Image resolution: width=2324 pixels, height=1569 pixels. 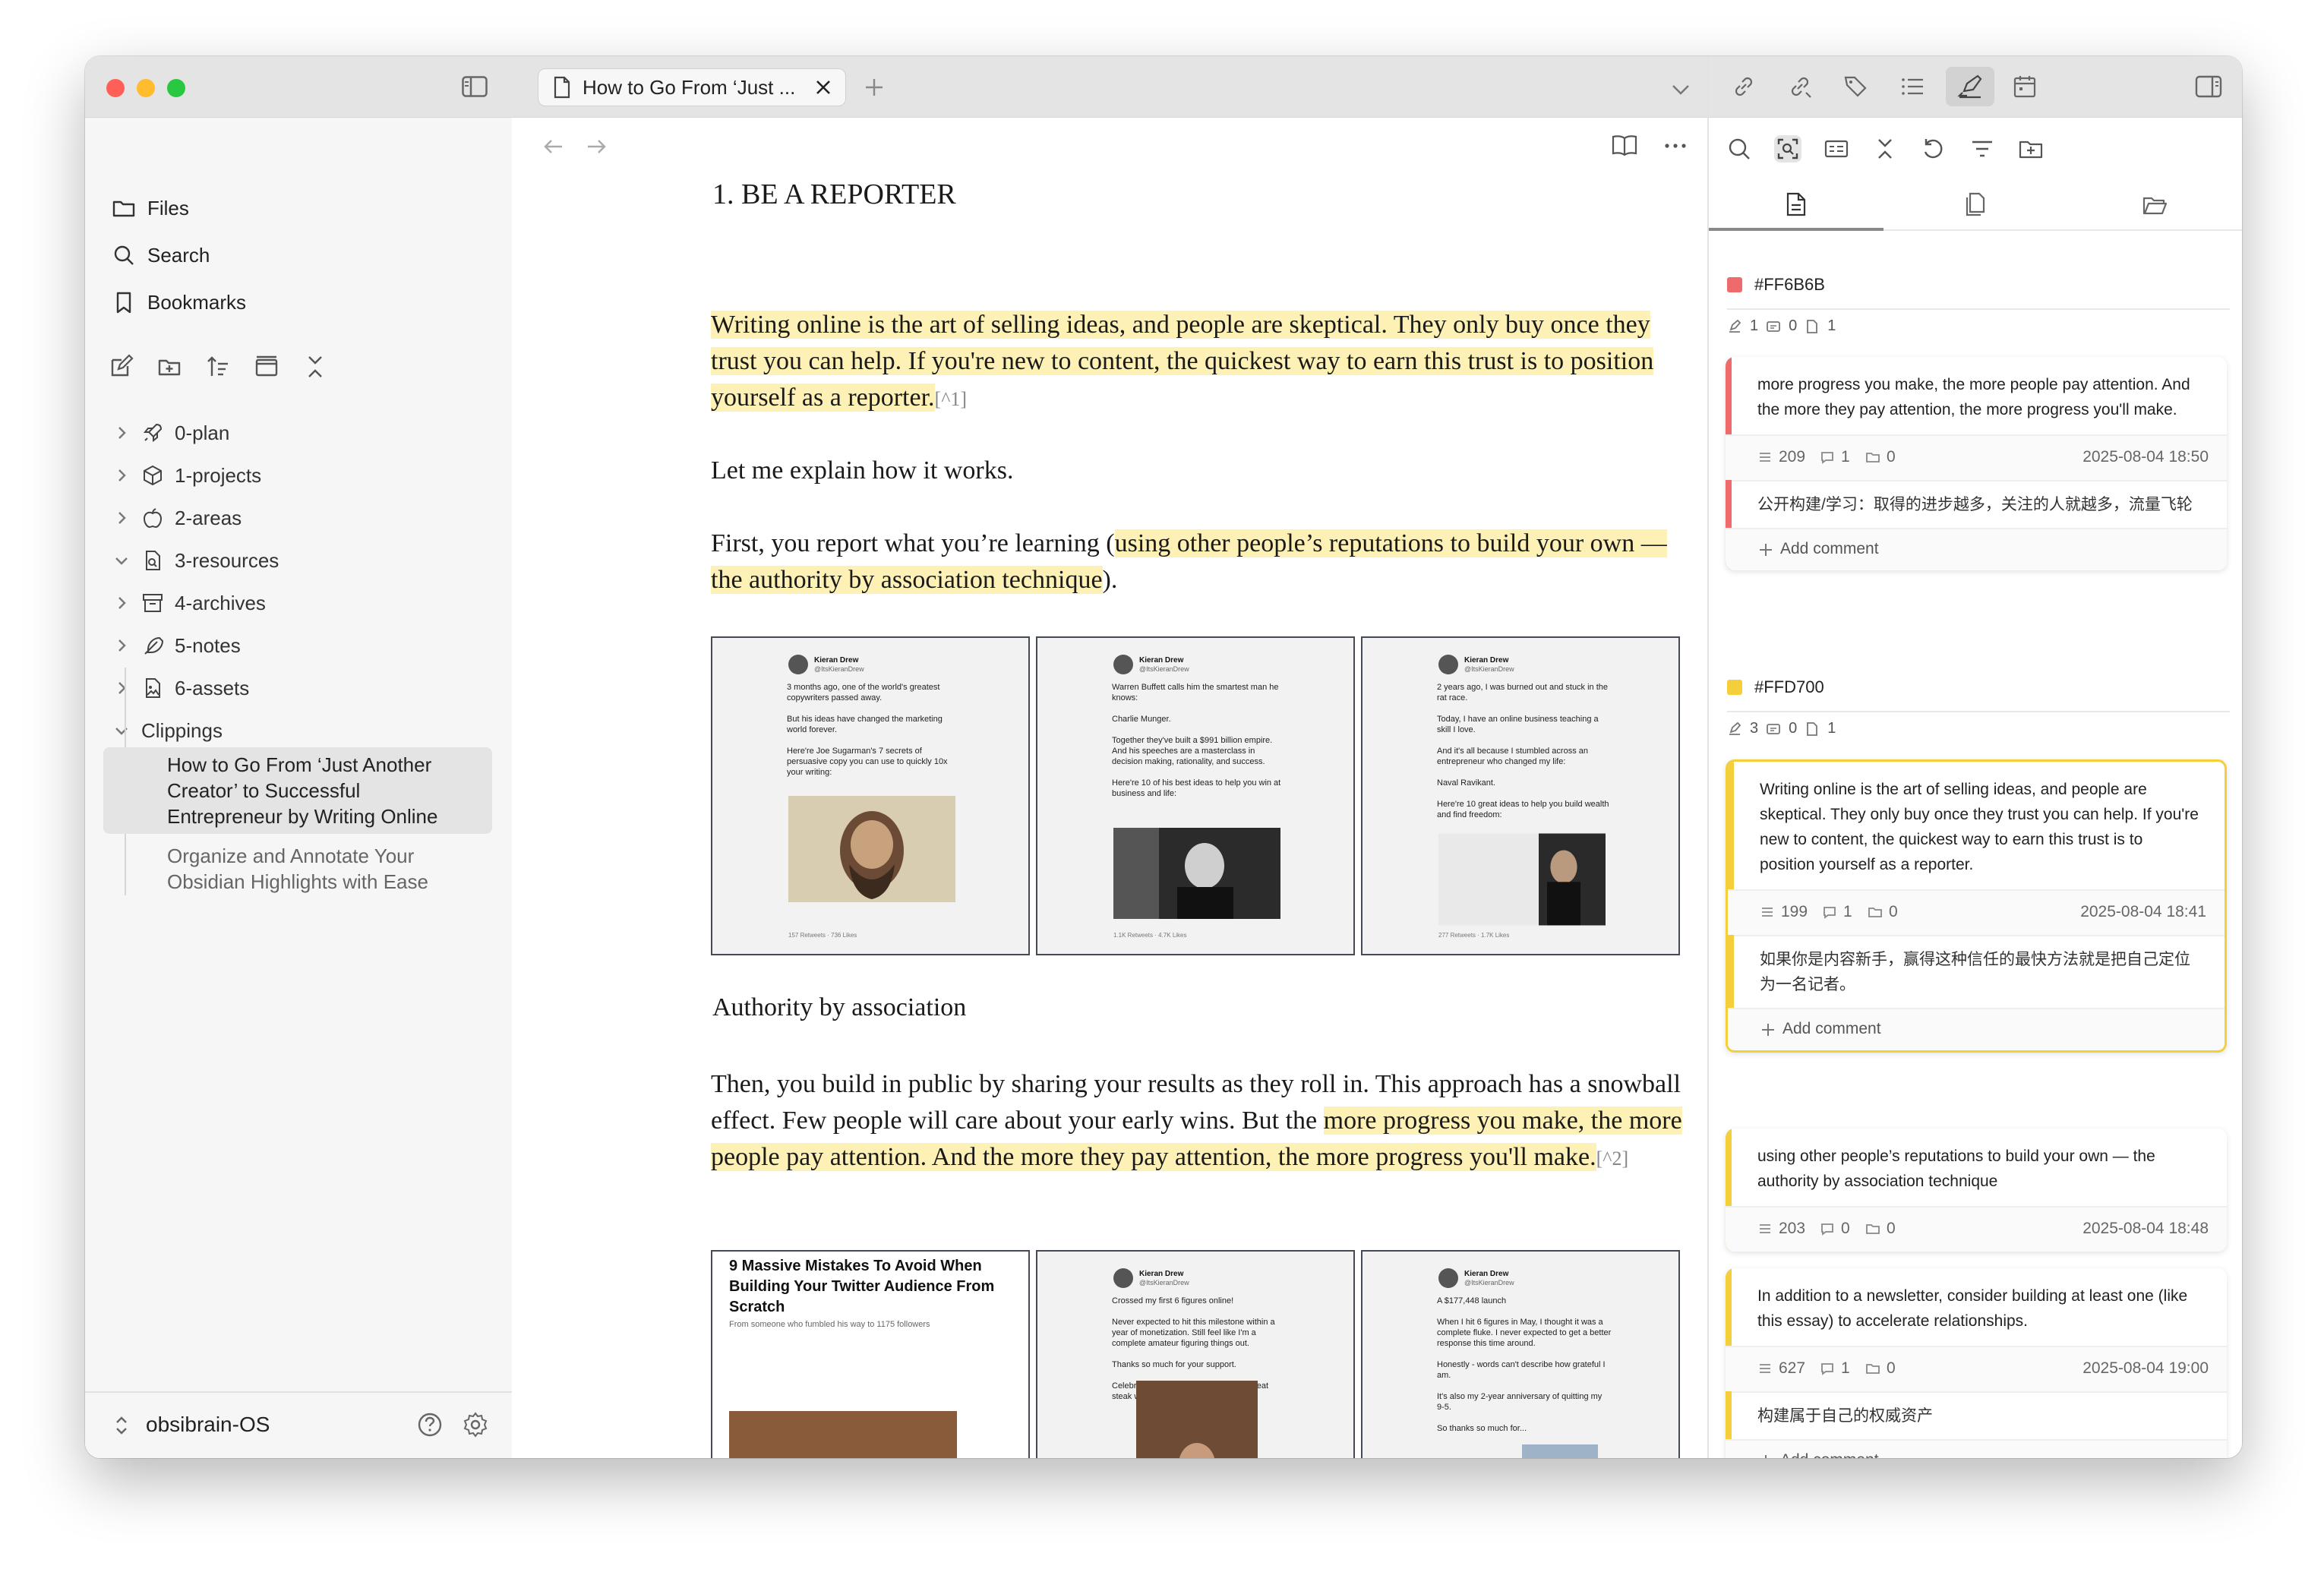 What do you see at coordinates (1800, 86) in the screenshot?
I see `outgoing-link-icon` at bounding box center [1800, 86].